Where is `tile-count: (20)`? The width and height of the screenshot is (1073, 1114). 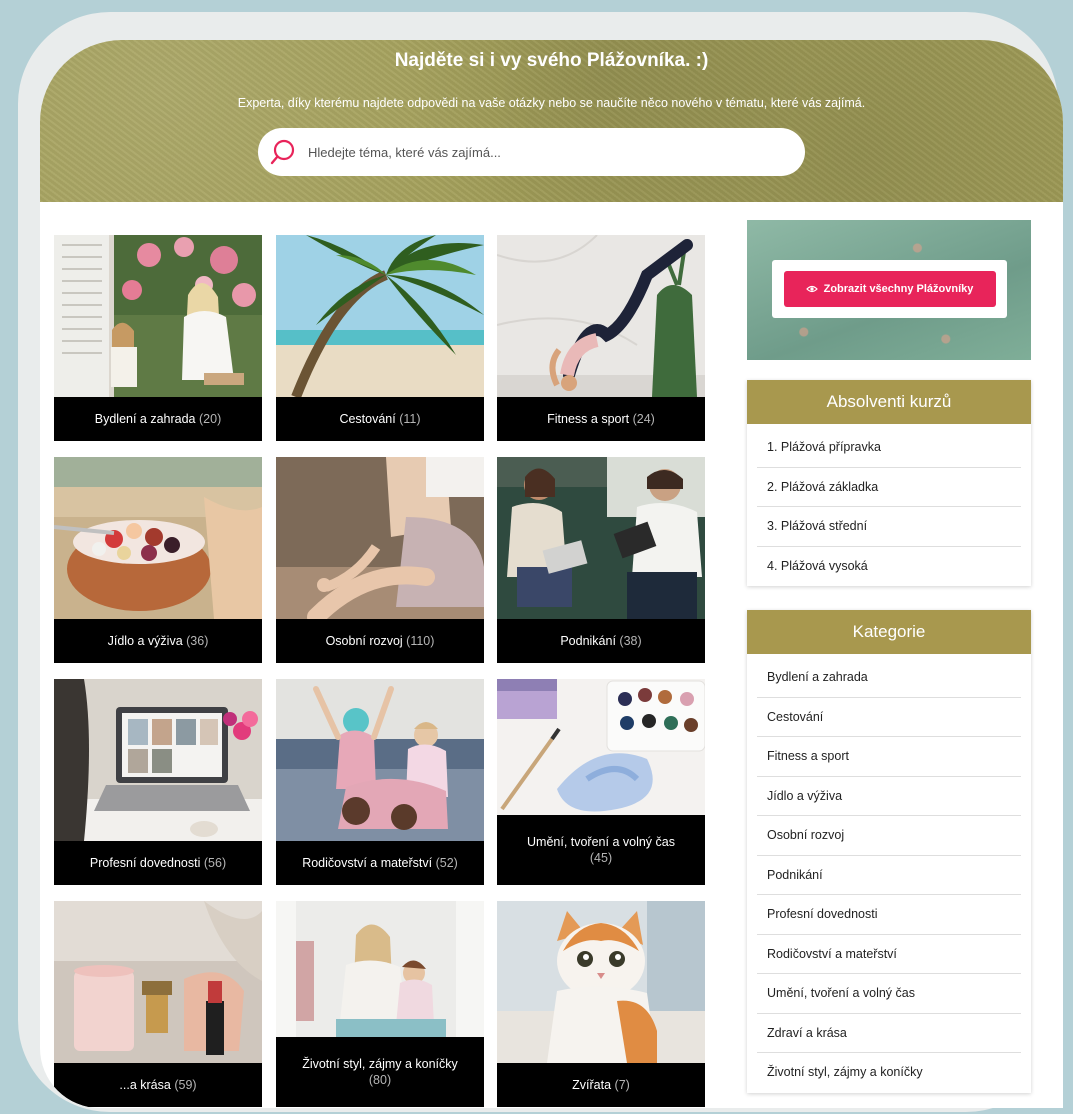 tile-count: (20) is located at coordinates (210, 419).